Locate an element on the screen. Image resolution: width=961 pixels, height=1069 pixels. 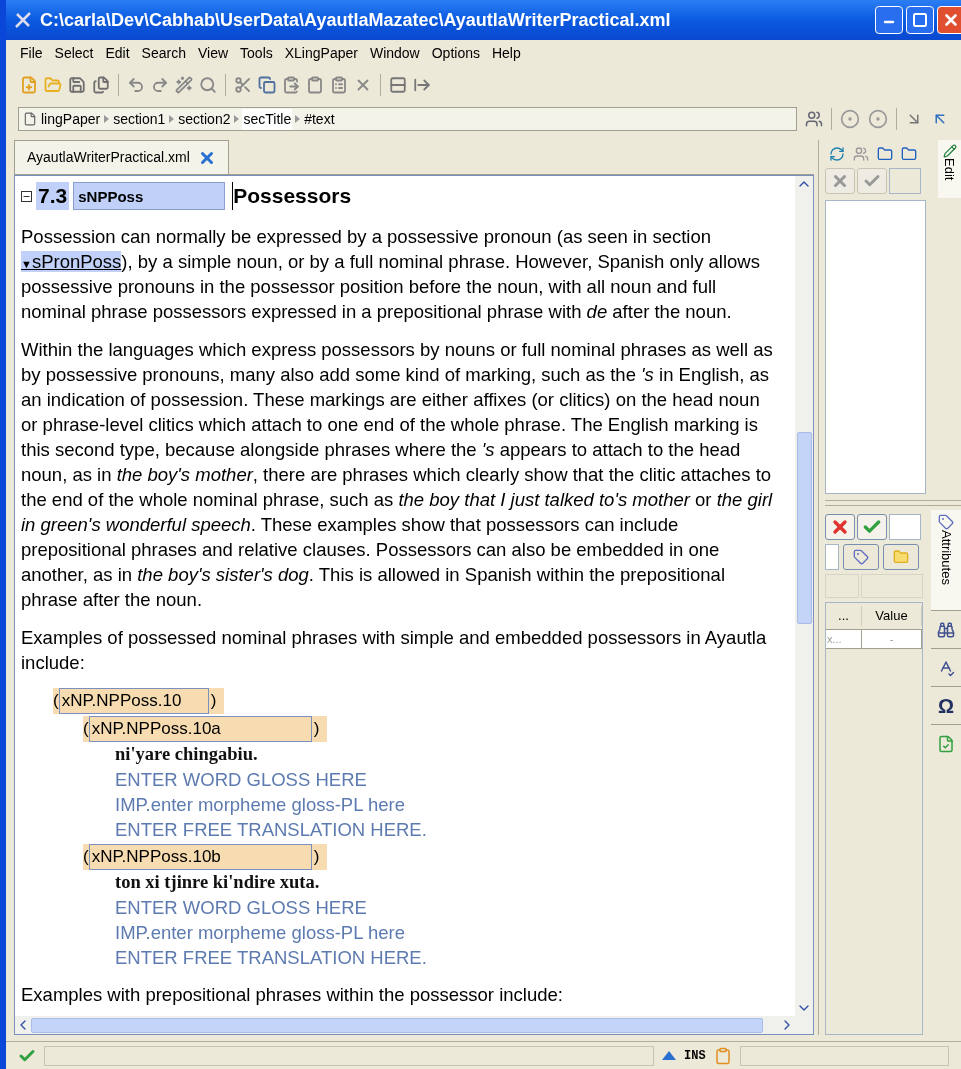
menu-item: Select is located at coordinates (74, 53).